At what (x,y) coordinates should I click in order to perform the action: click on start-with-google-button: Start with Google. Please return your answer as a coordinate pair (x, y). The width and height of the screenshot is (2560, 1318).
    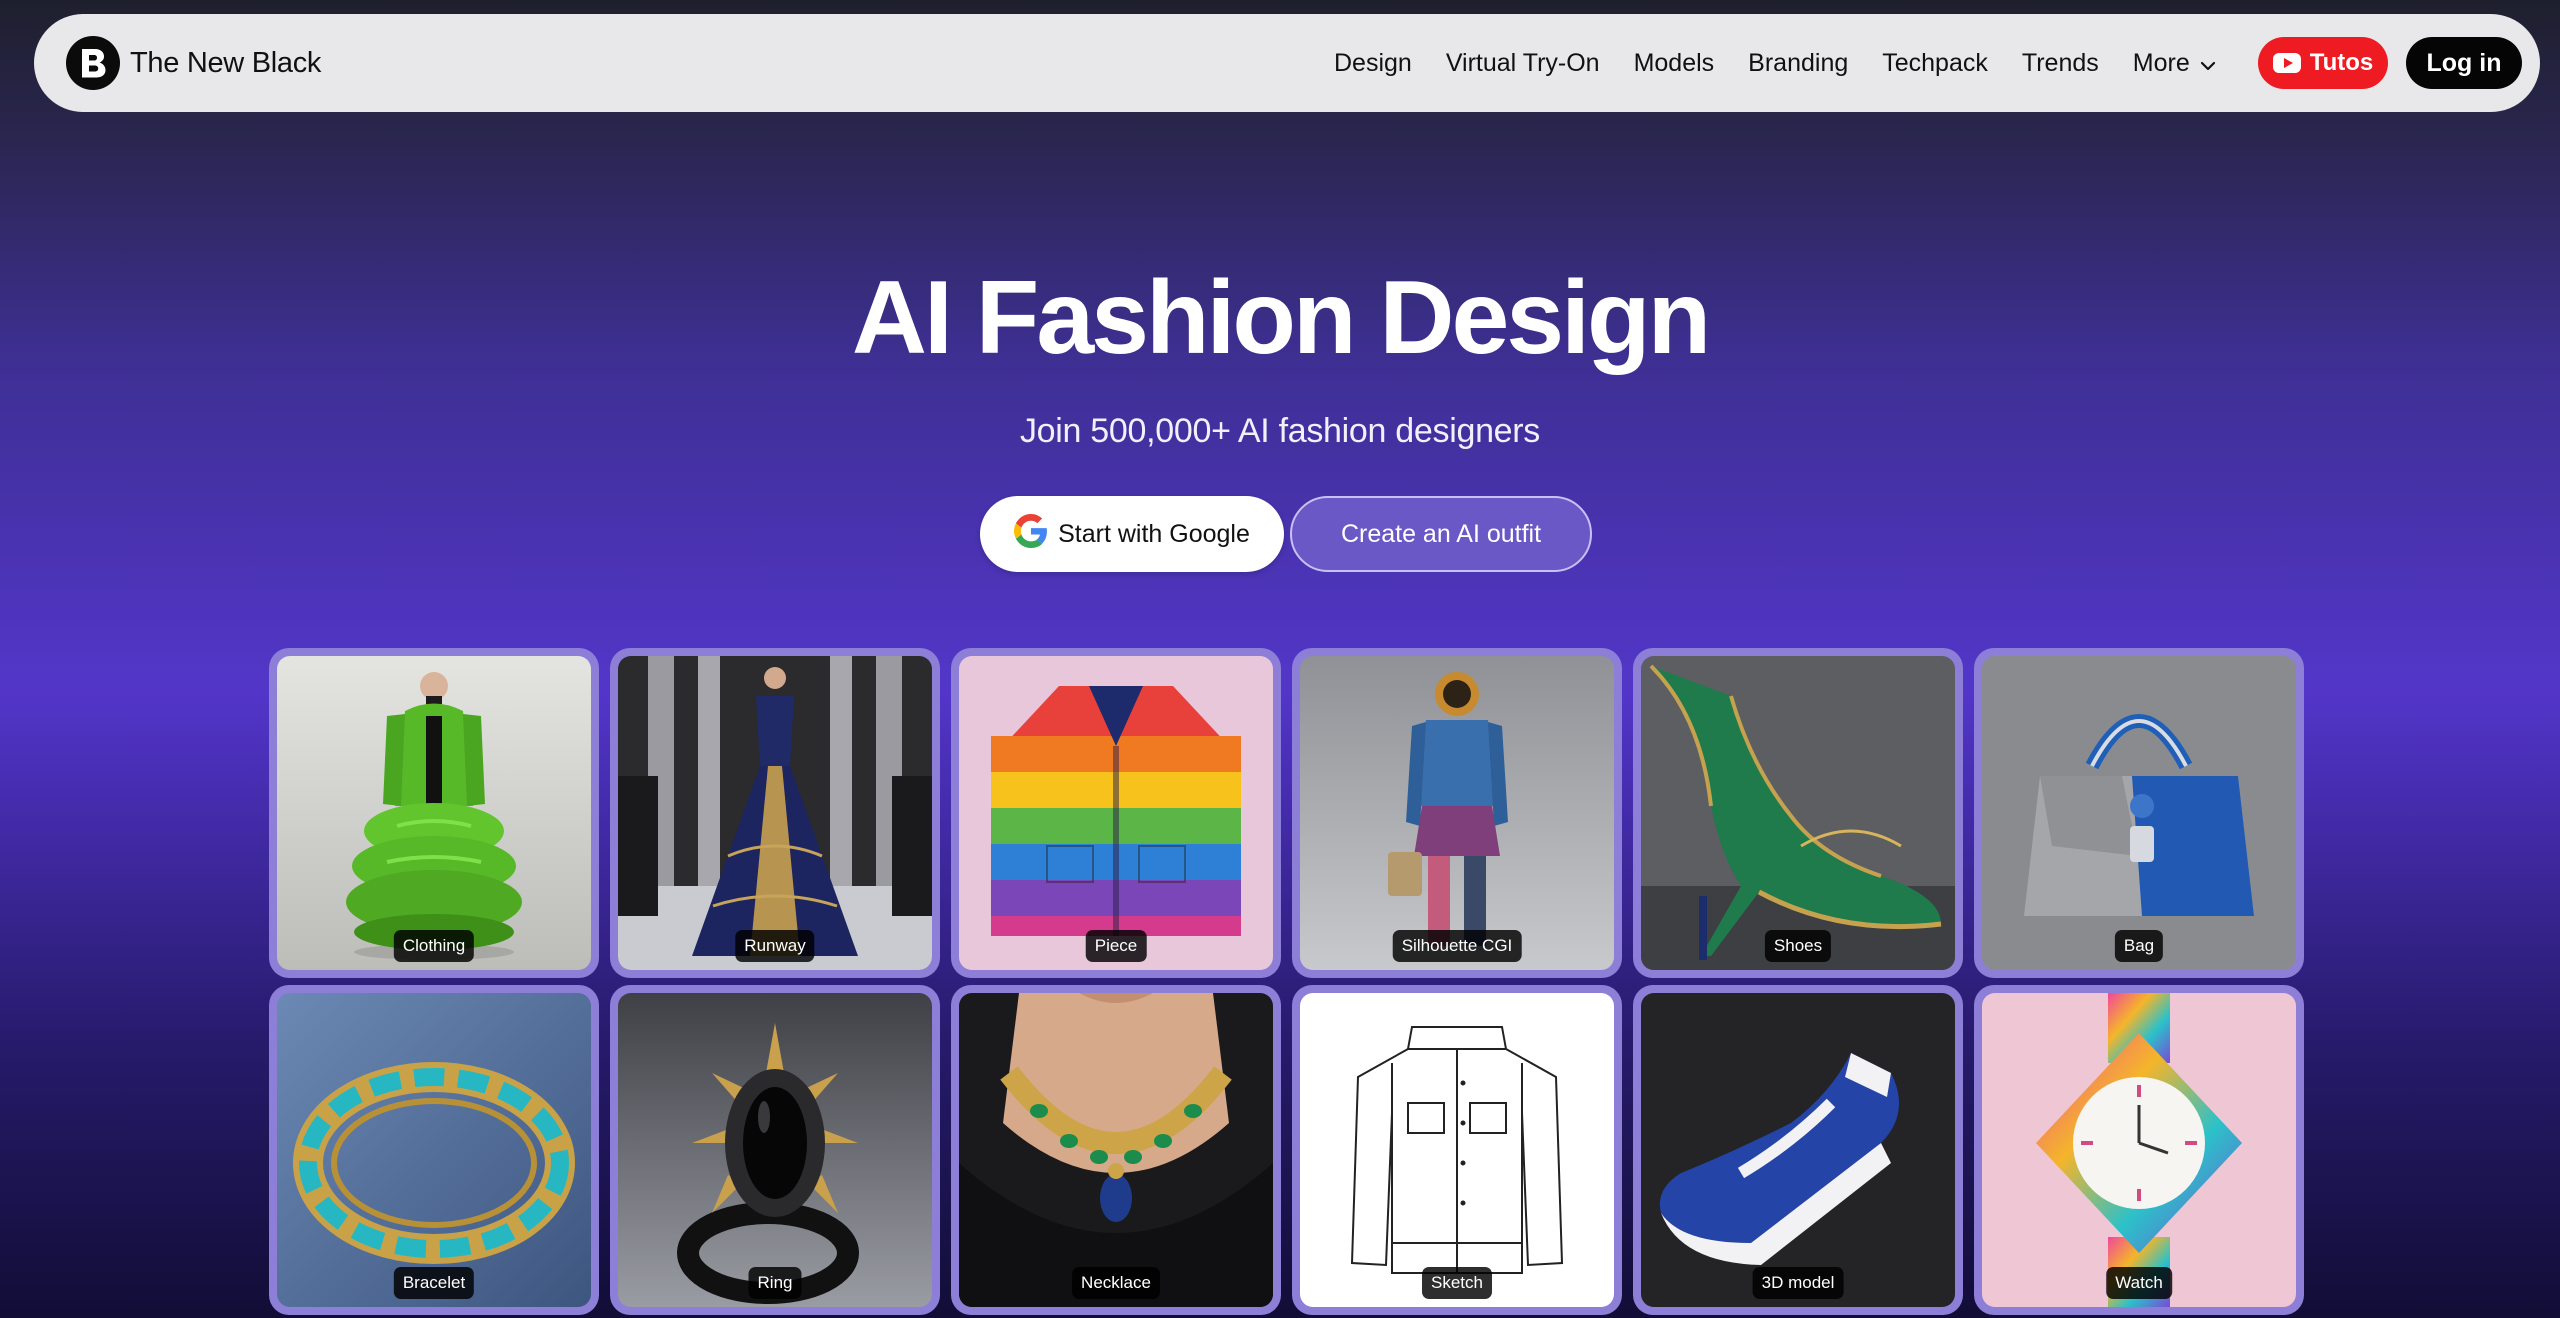
    Looking at the image, I should click on (1132, 534).